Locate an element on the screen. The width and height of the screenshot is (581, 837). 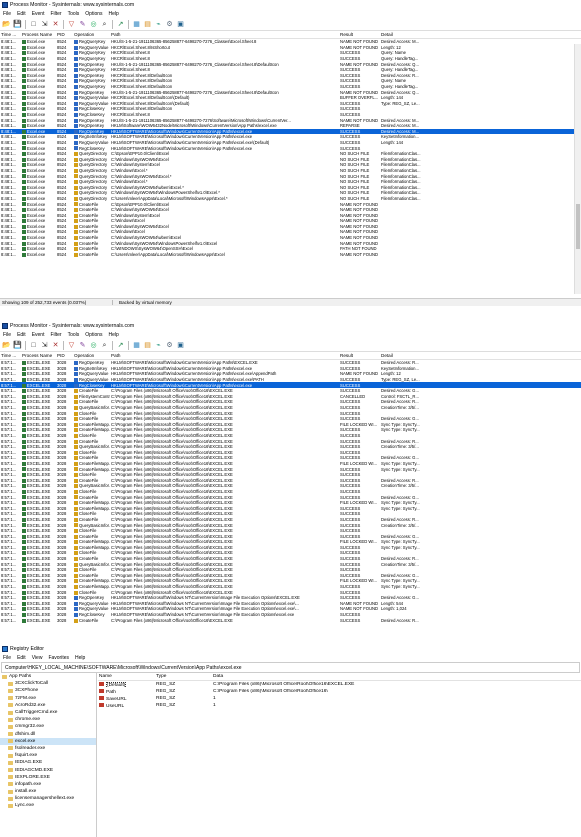
menu-filter: Filter is located at coordinates (55, 335).